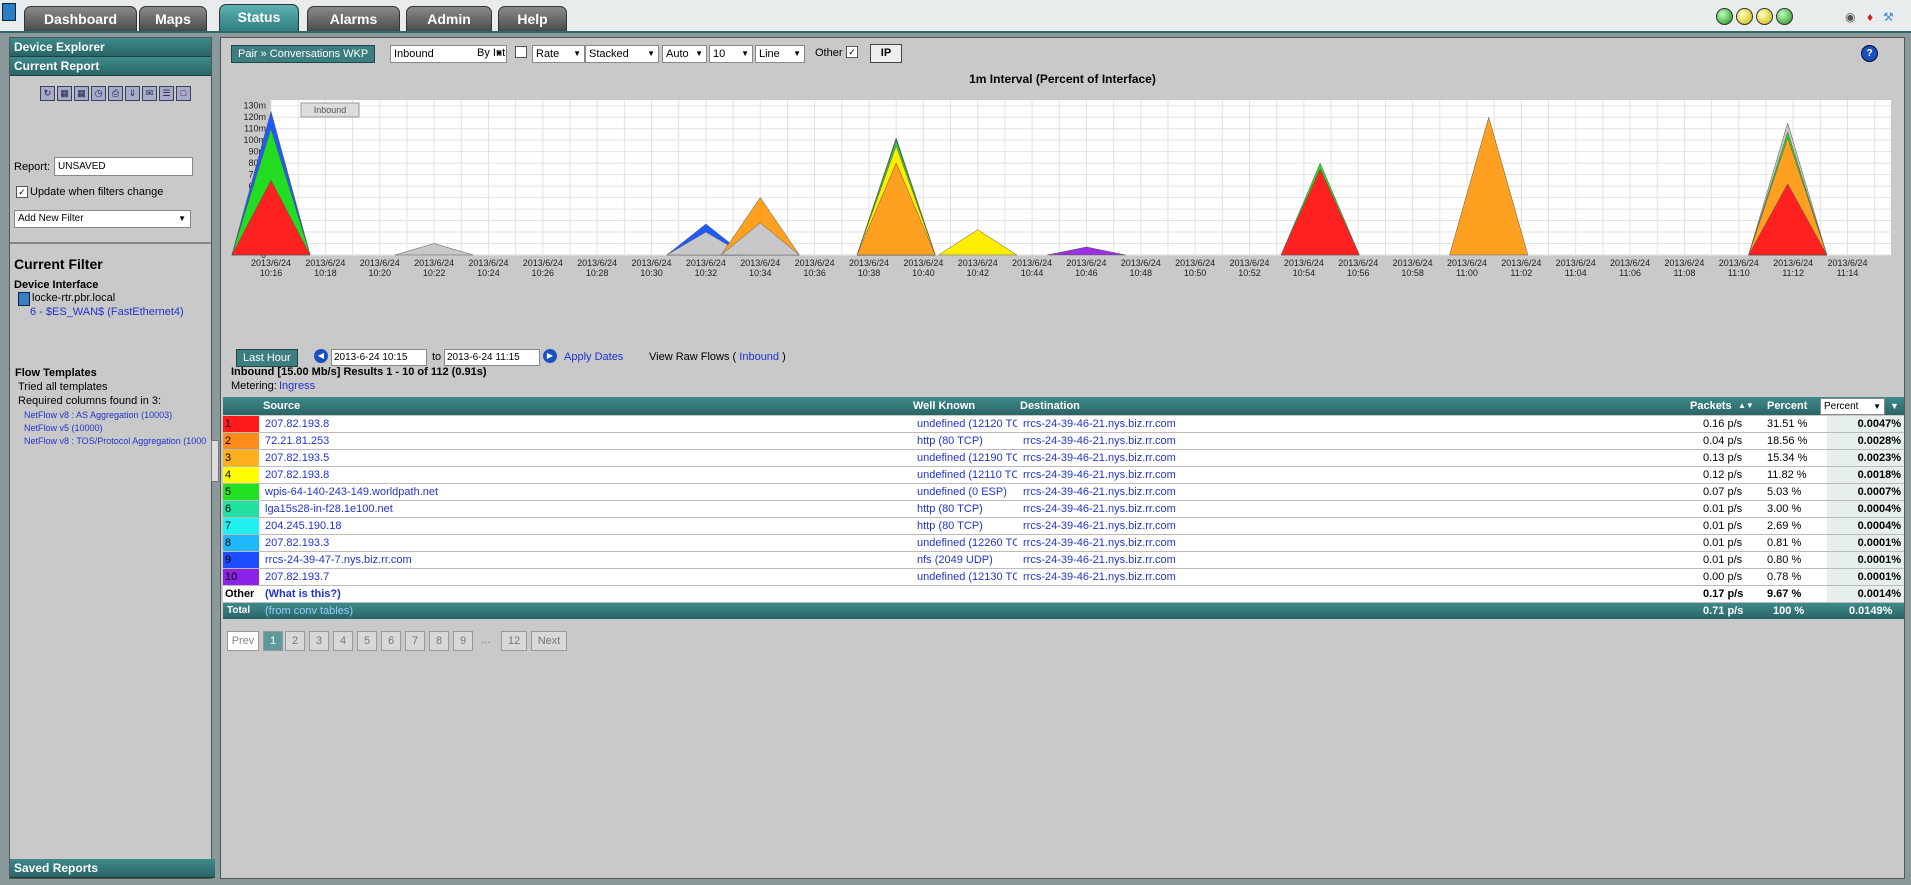 This screenshot has width=1911, height=885. Describe the element at coordinates (107, 312) in the screenshot. I see `interface-link: 6 - $ES_WAN$ (FastEthernet4)` at that location.